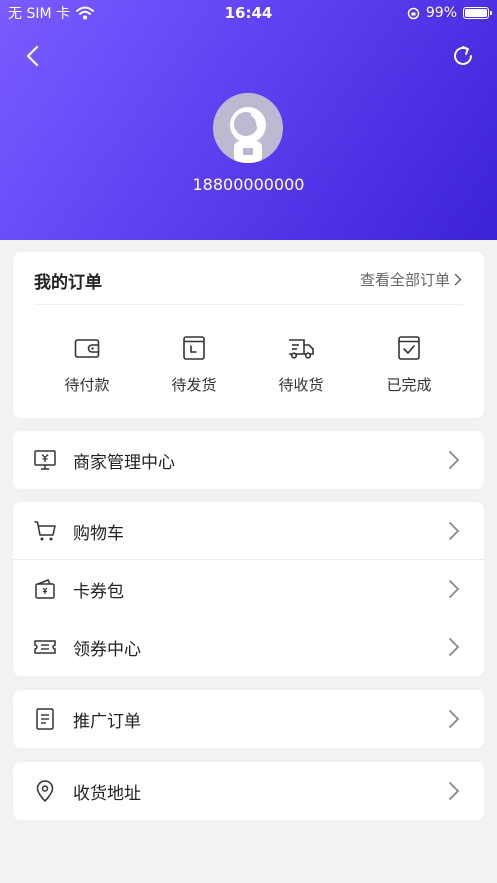  I want to click on clock-box-icon, so click(194, 348).